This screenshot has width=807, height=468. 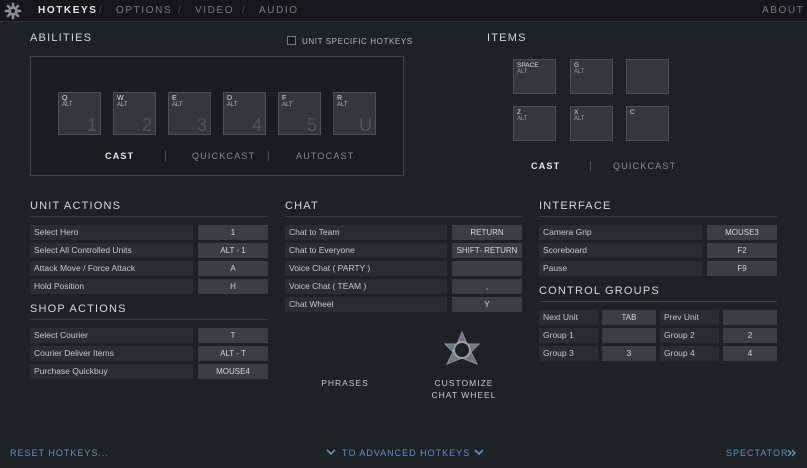 What do you see at coordinates (620, 232) in the screenshot?
I see `hotkey-label-camera-grip: Camera Grip` at bounding box center [620, 232].